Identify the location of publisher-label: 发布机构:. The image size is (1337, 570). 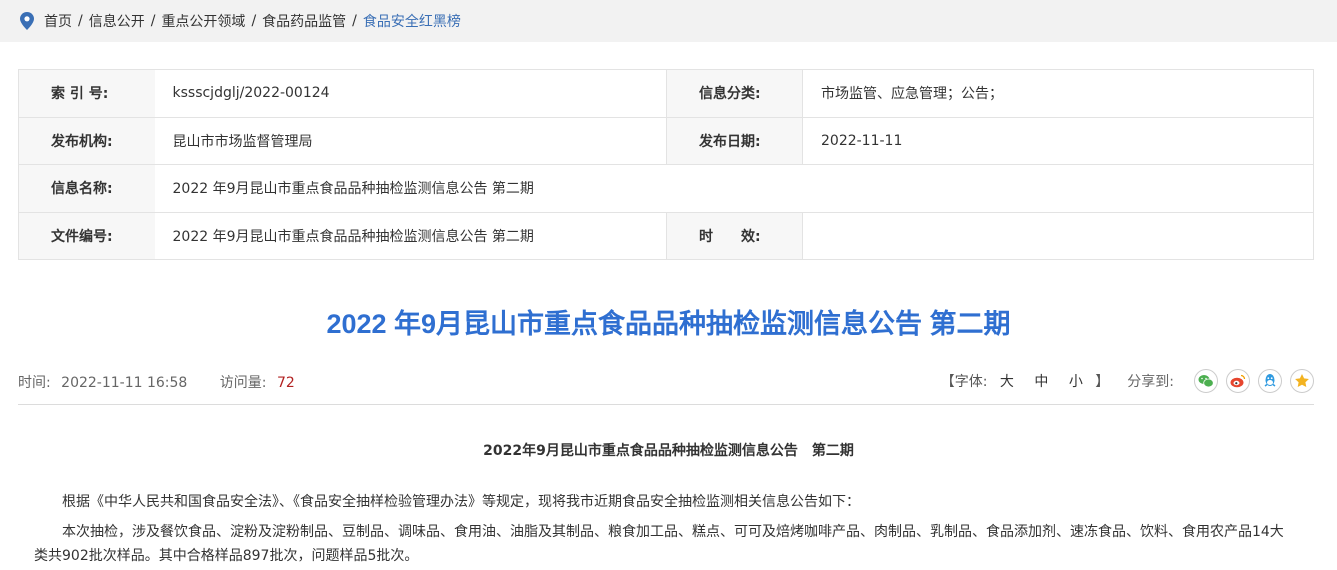
(86, 140).